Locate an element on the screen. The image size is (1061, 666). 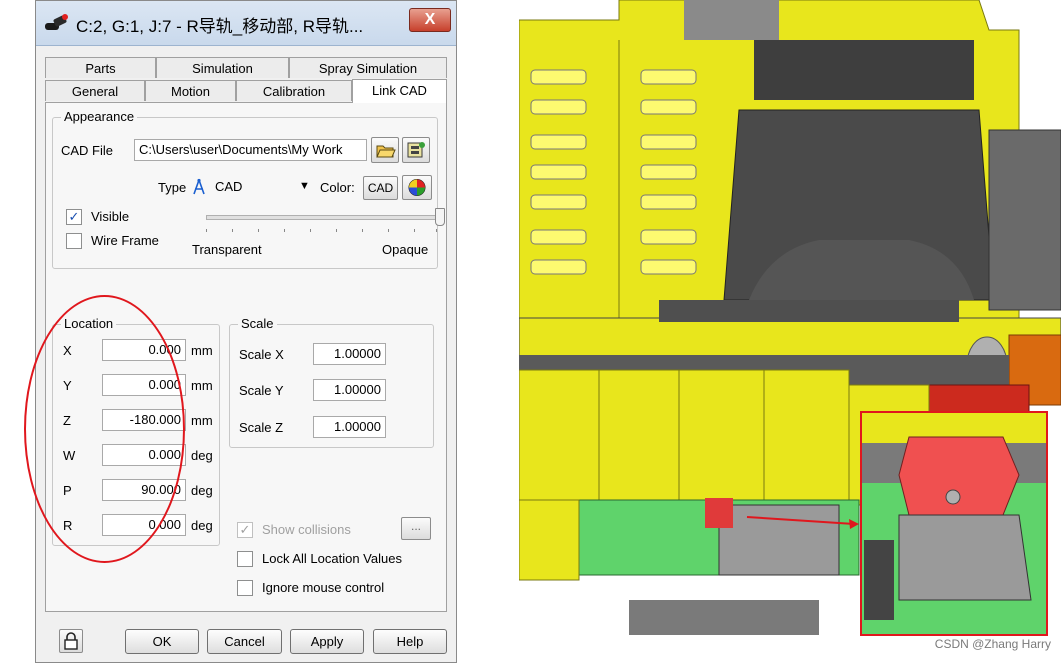
title-bar: C:2, G:1, J:7 - R导轨_移动部, R导轨... X is located at coordinates (246, 23).